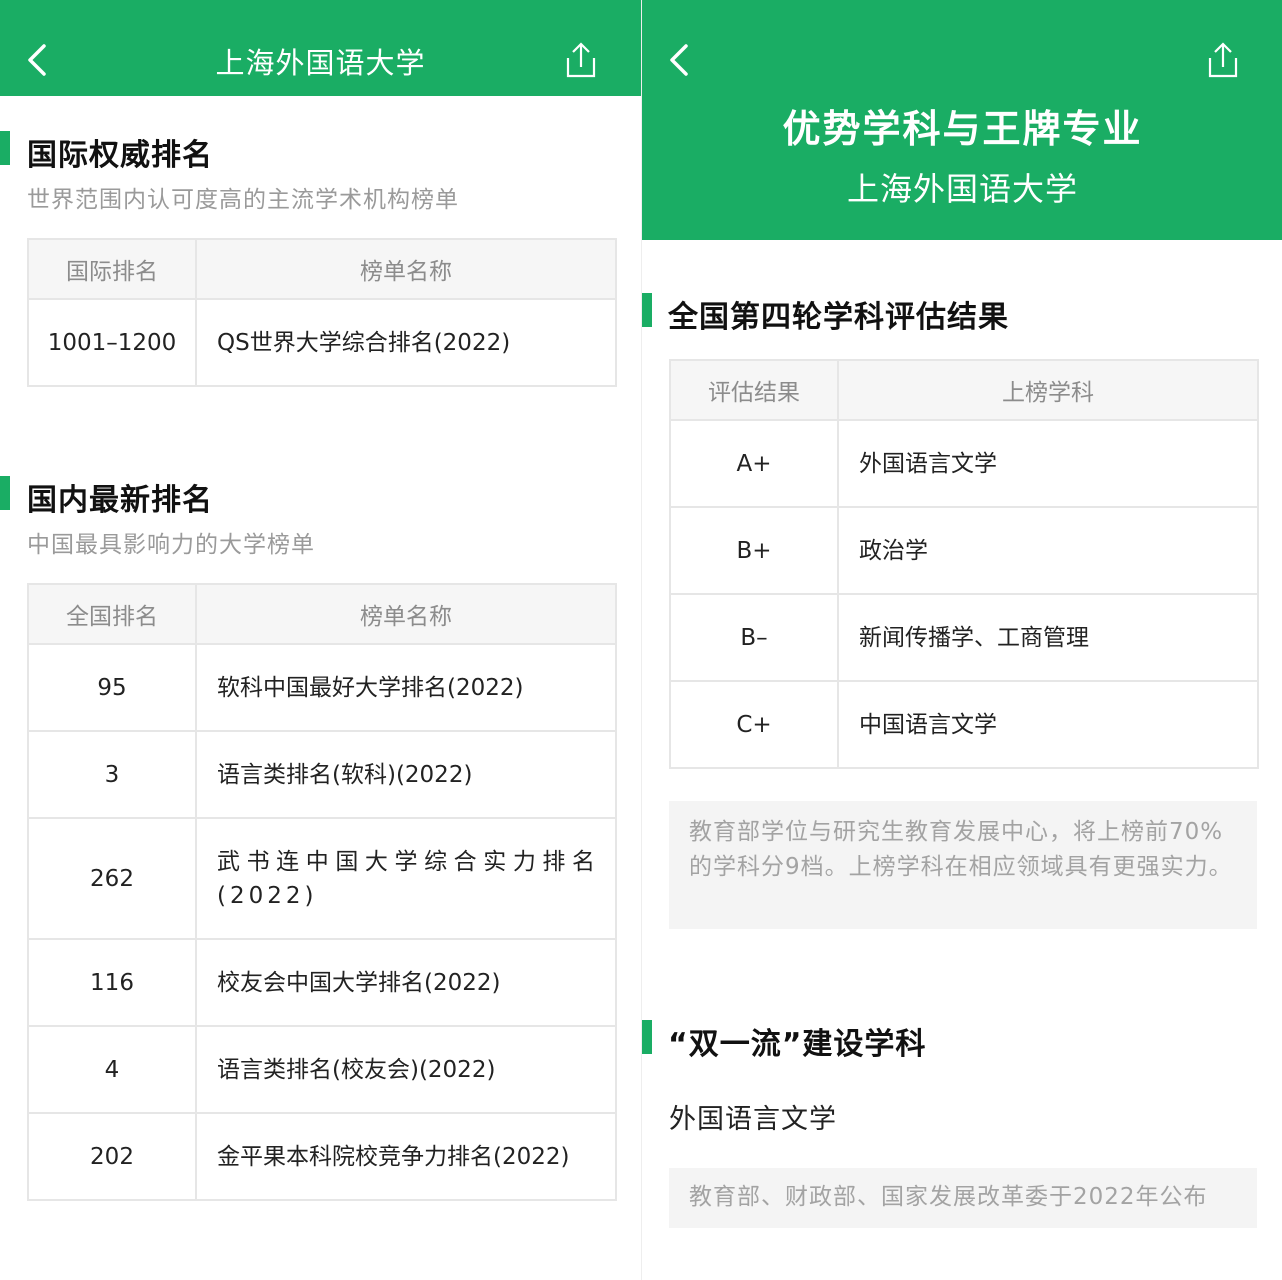 The width and height of the screenshot is (1282, 1280). I want to click on table-row: 95 软科中国最好大学排名(2022), so click(322, 687).